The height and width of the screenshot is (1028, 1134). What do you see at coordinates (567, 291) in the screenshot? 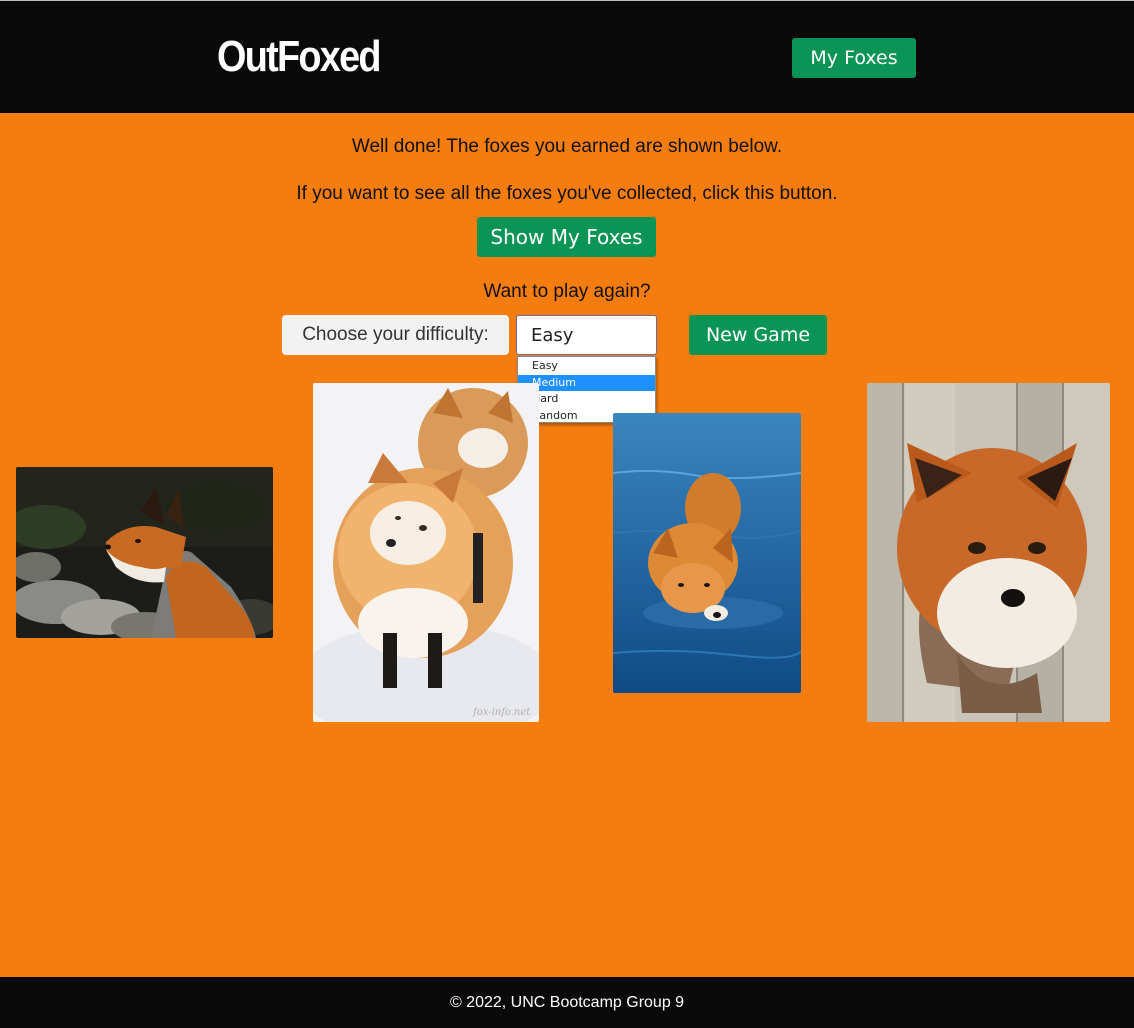
I see `play-again-text: Want to play again?` at bounding box center [567, 291].